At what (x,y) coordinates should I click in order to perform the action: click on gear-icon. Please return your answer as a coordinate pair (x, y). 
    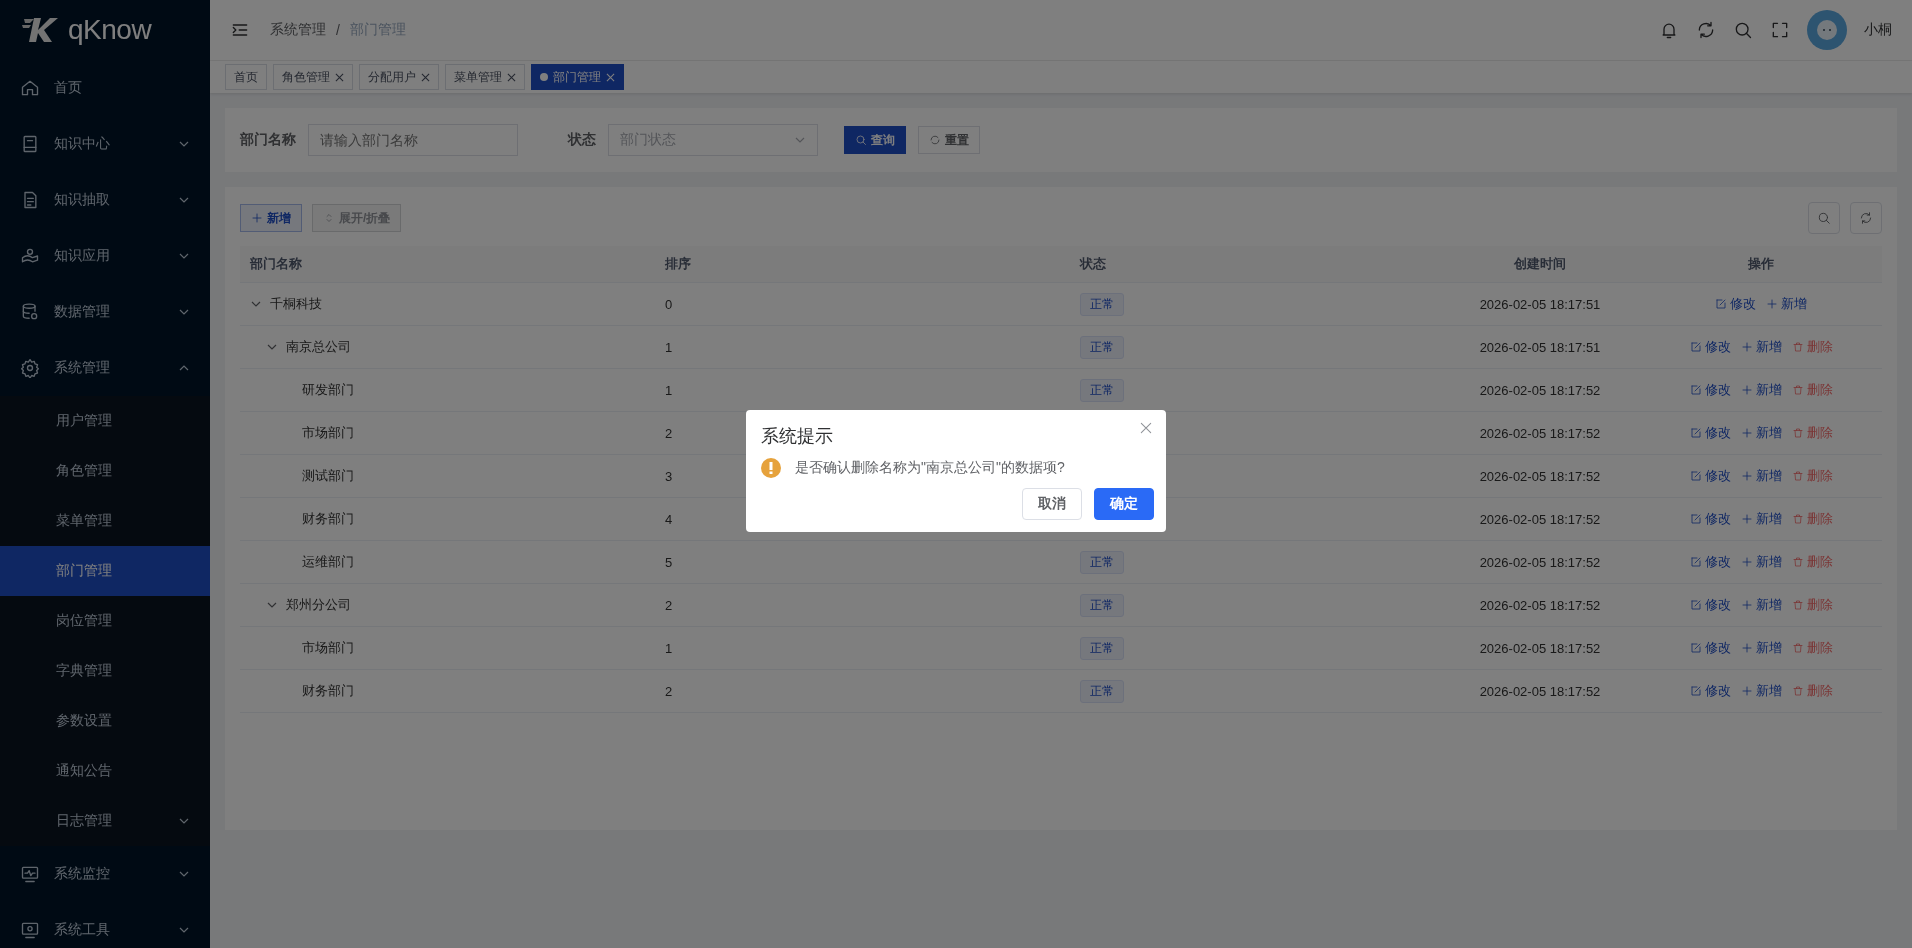
    Looking at the image, I should click on (30, 368).